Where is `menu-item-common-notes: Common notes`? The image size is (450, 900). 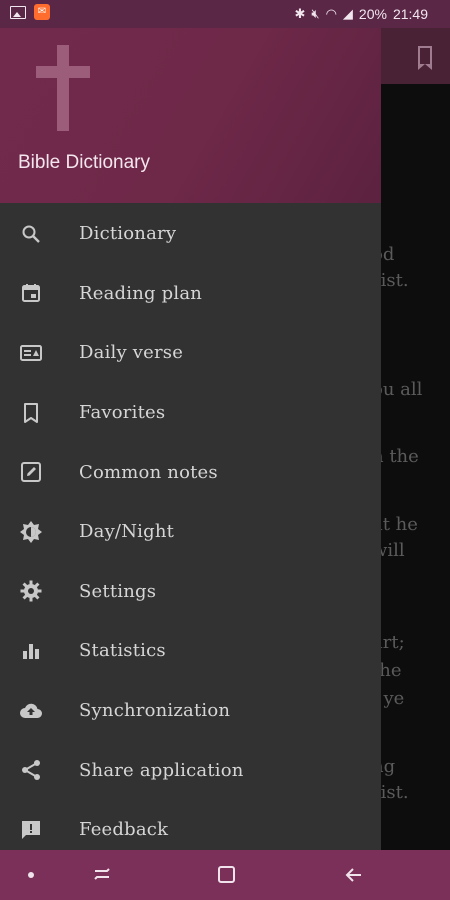 menu-item-common-notes: Common notes is located at coordinates (190, 472).